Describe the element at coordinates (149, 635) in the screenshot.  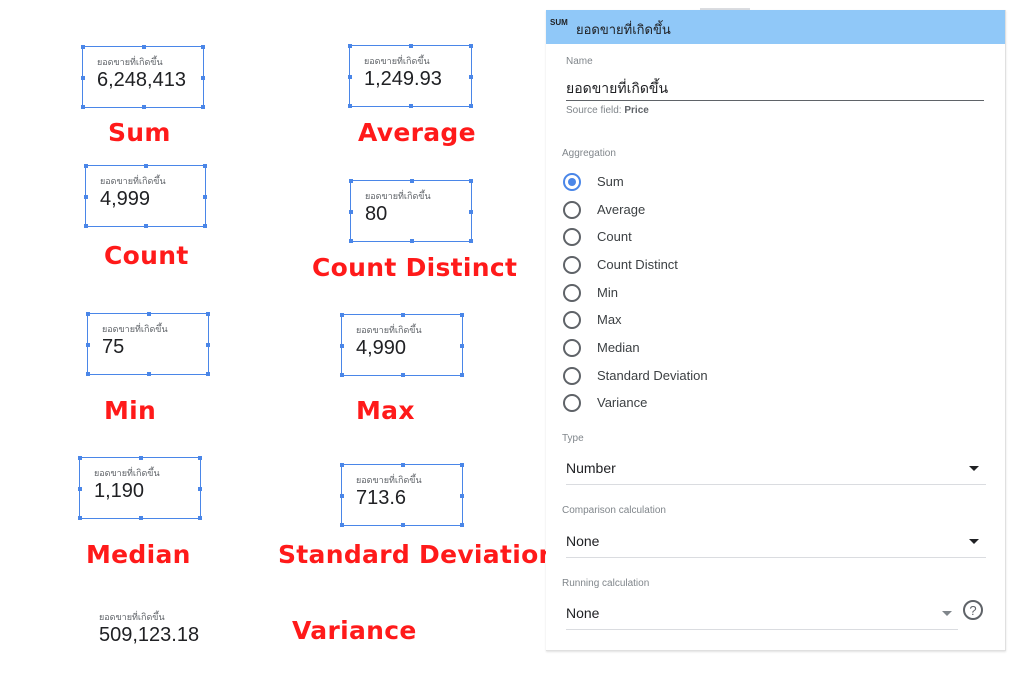
I see `scorecard-value: 509,123.18` at that location.